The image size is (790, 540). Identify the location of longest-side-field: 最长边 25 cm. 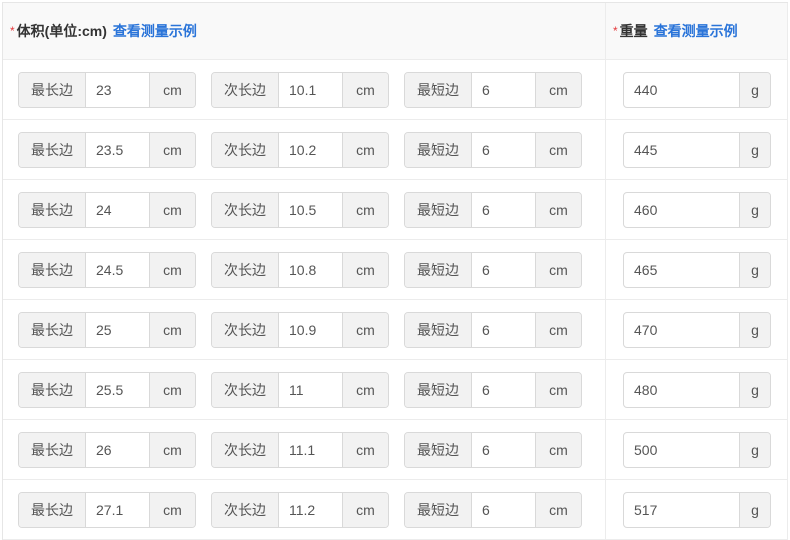
(107, 329).